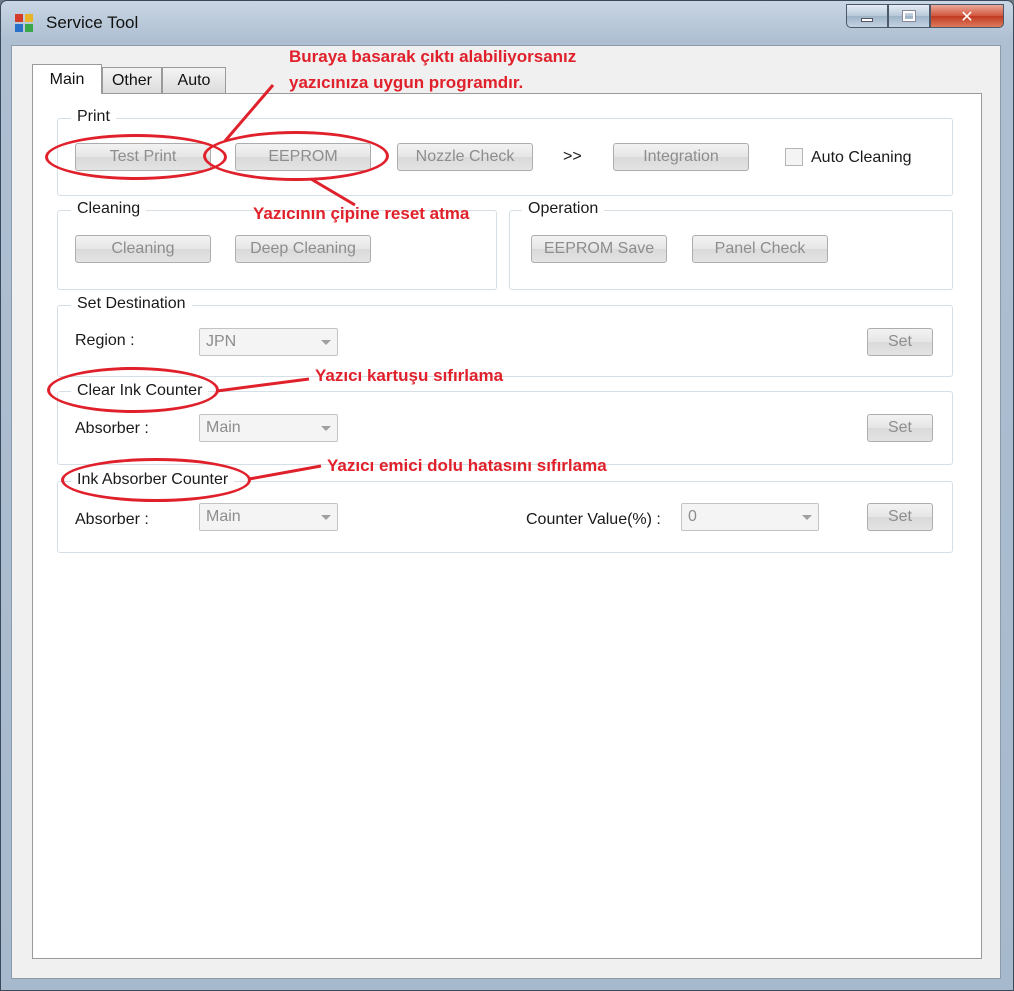 The height and width of the screenshot is (991, 1014). I want to click on deep-cleaning-button: Deep Cleaning, so click(303, 249).